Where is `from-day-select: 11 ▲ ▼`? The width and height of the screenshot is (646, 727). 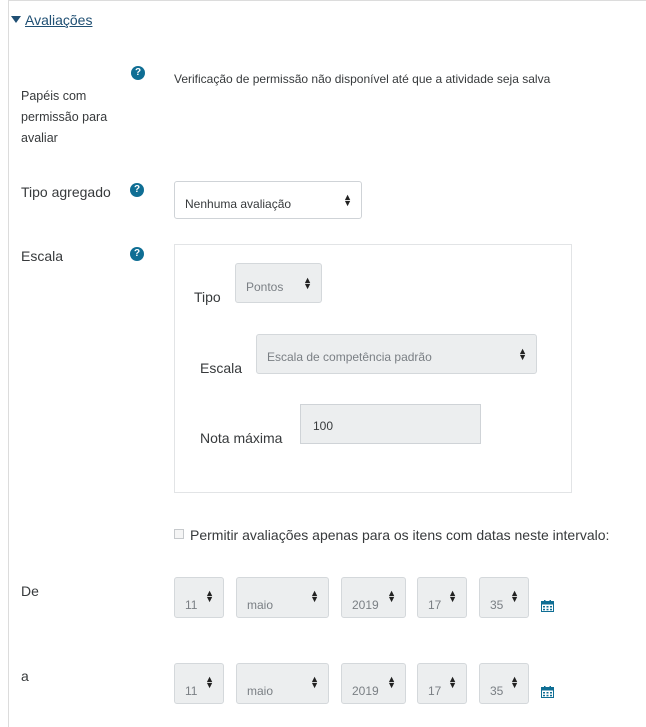
from-day-select: 11 ▲ ▼ is located at coordinates (199, 597).